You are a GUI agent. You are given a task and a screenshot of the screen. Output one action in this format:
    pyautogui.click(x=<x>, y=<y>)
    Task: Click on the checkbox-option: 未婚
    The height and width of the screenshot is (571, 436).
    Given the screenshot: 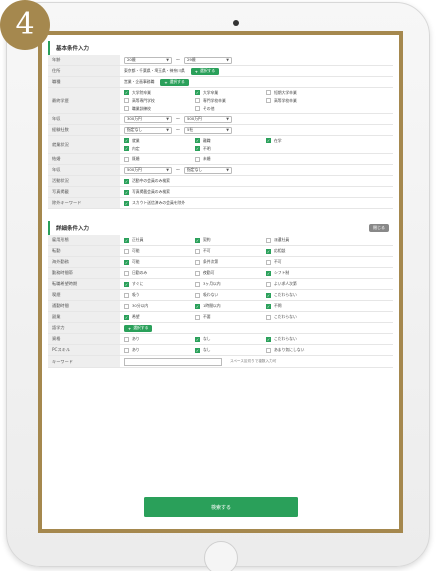 What is the action you would take?
    pyautogui.click(x=230, y=159)
    